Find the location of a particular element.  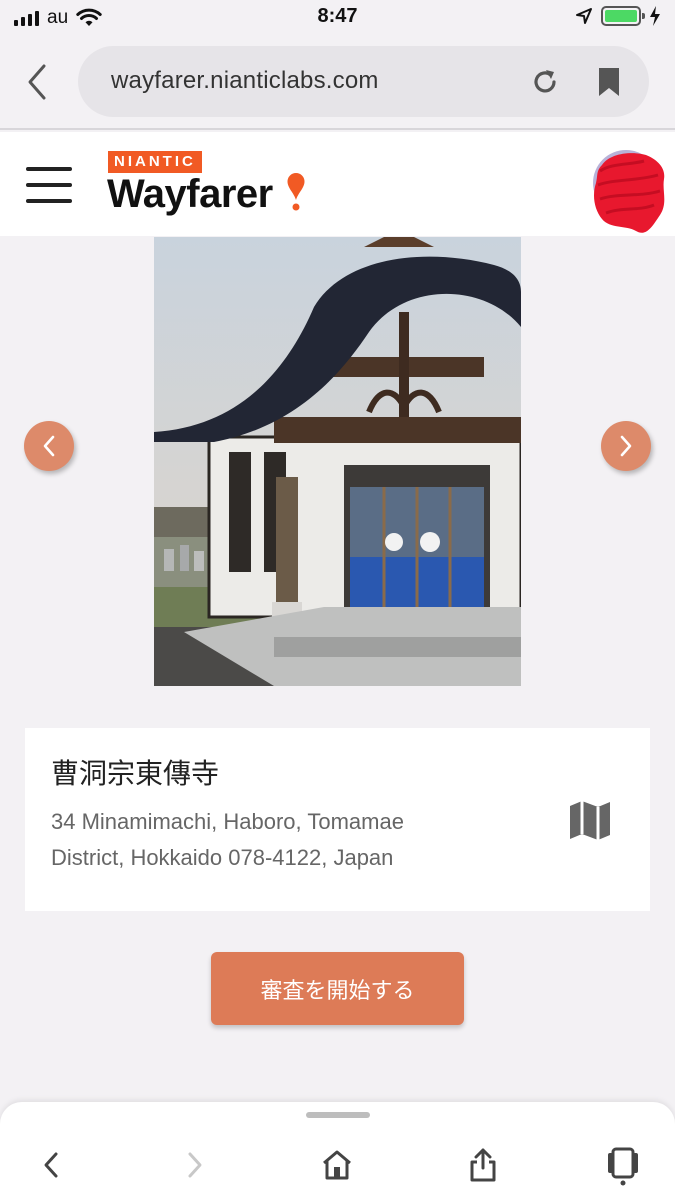

candidate-title: 曹洞宗東傳寺 is located at coordinates (135, 773).